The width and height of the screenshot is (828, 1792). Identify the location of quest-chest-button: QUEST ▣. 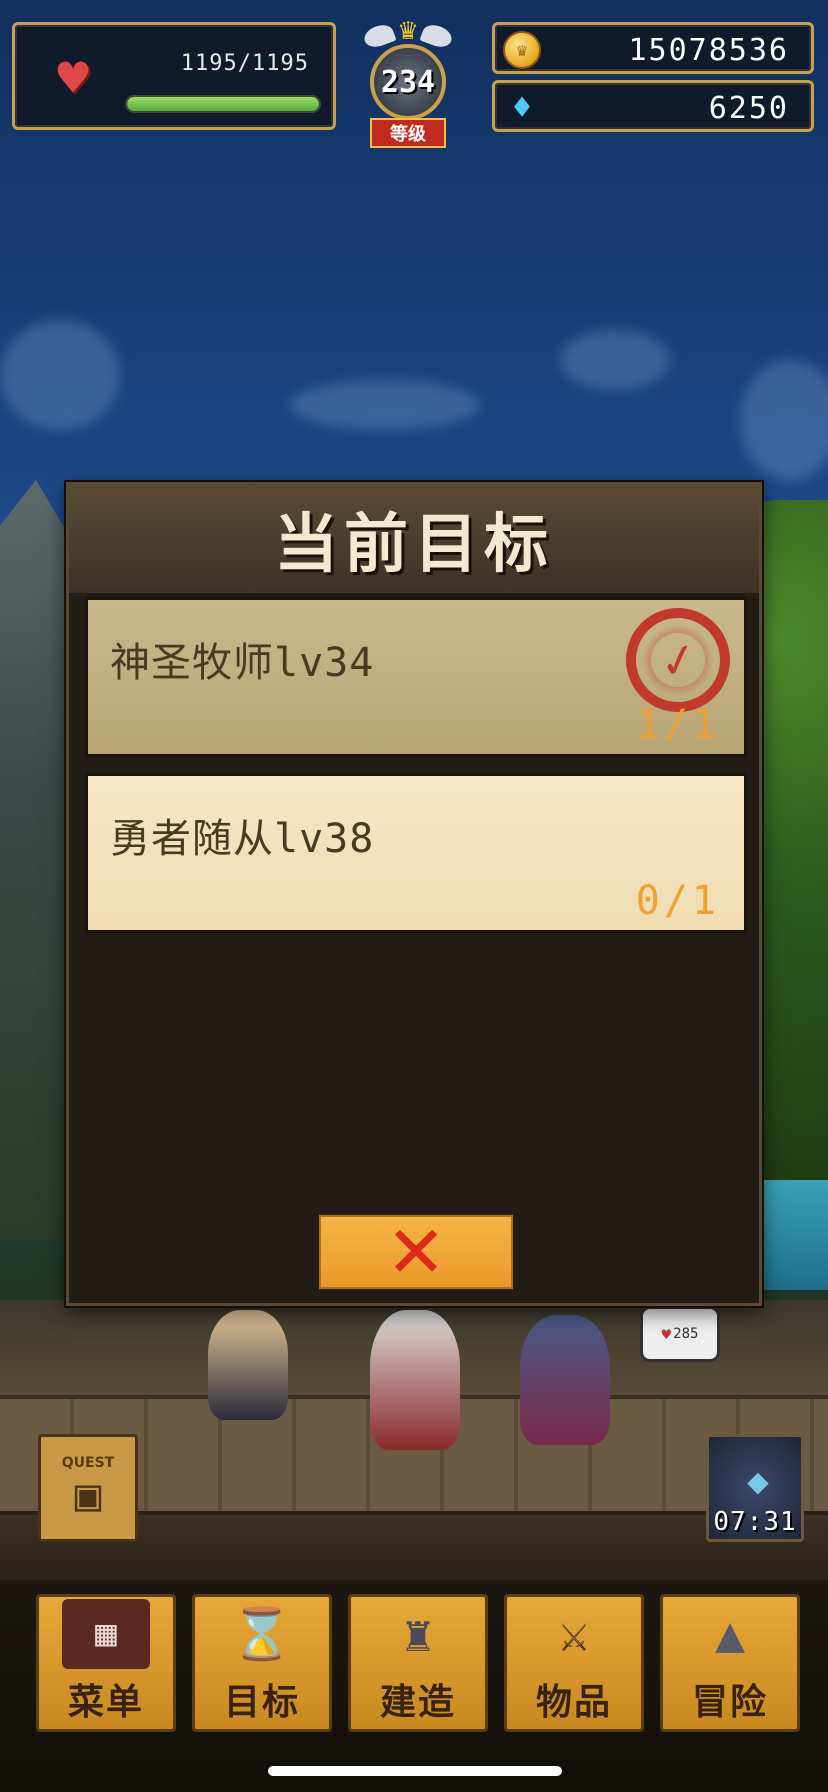
(88, 1488).